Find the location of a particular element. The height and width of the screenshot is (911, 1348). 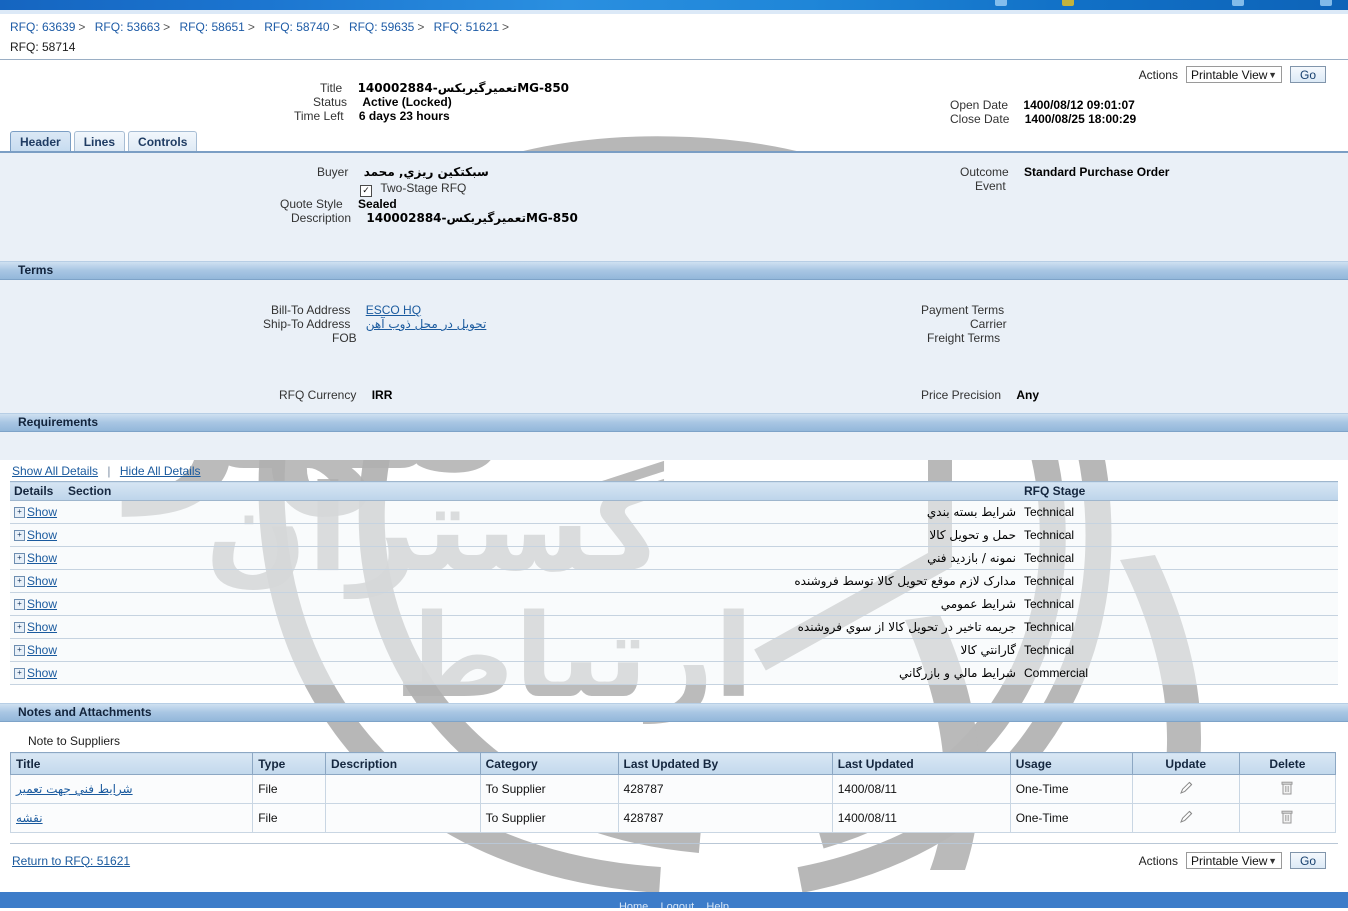

actions-select-top: Printable View ▼ is located at coordinates (1233, 74).